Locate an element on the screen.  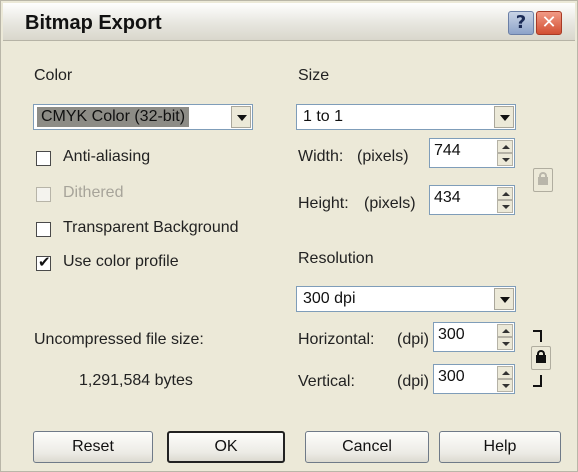
vertical-dpi-value: 300 is located at coordinates (451, 376).